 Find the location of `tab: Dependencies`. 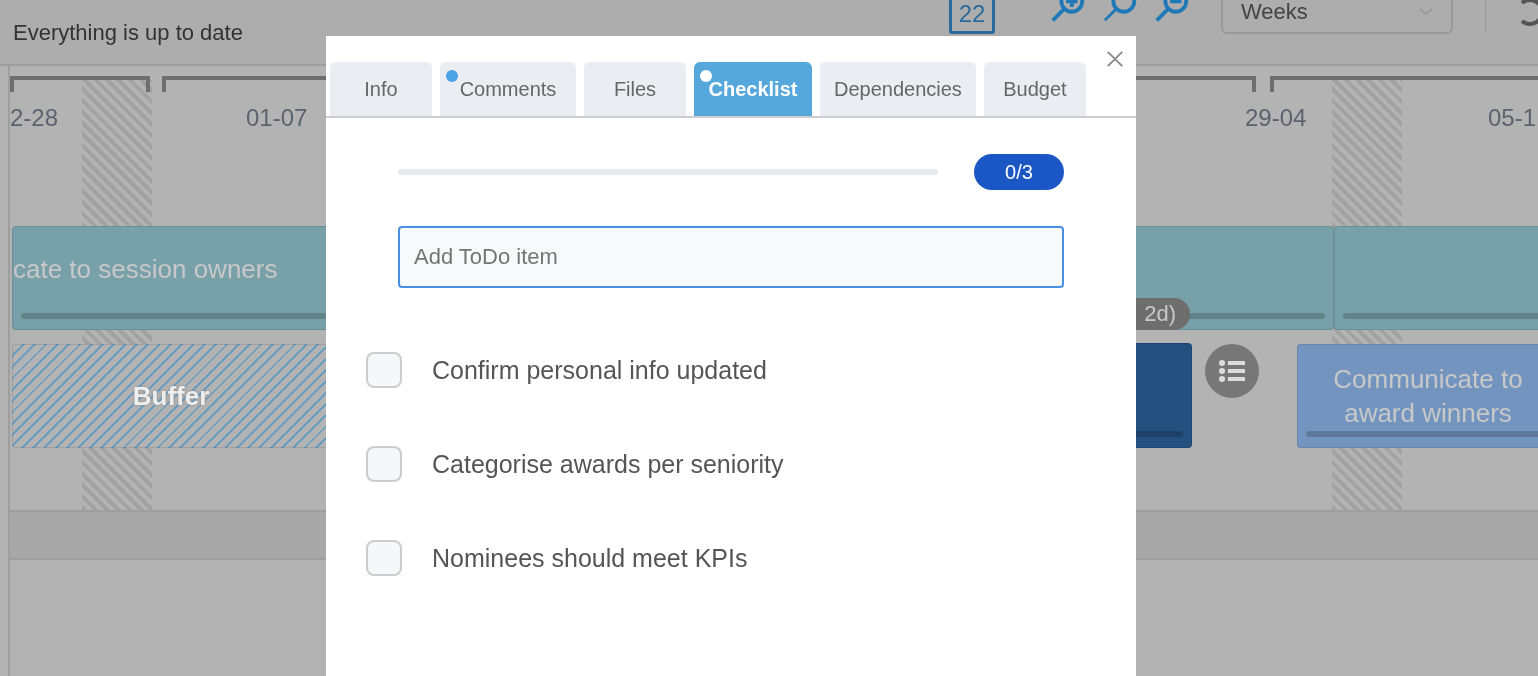

tab: Dependencies is located at coordinates (898, 89).